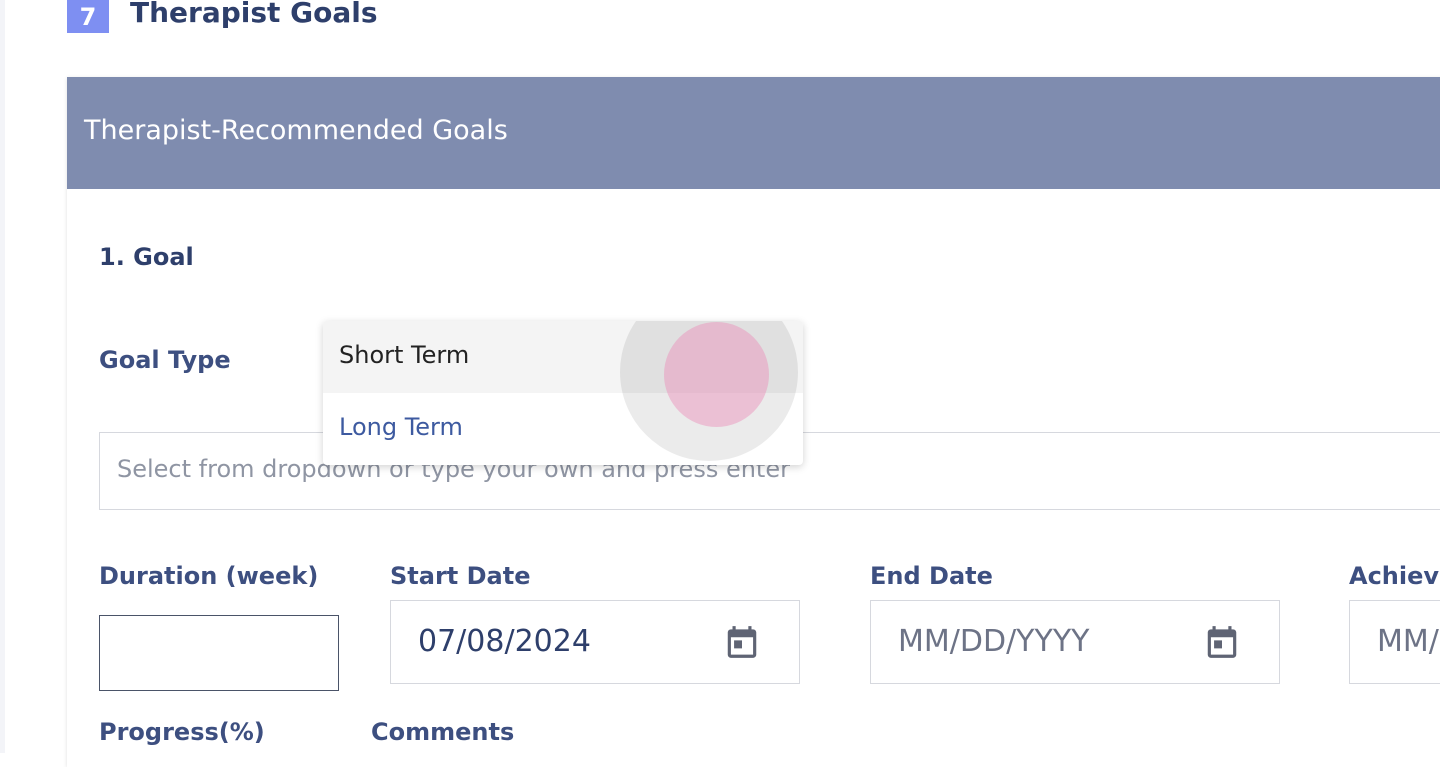 Image resolution: width=1440 pixels, height=767 pixels. I want to click on section-number-badge: 7, so click(88, 16).